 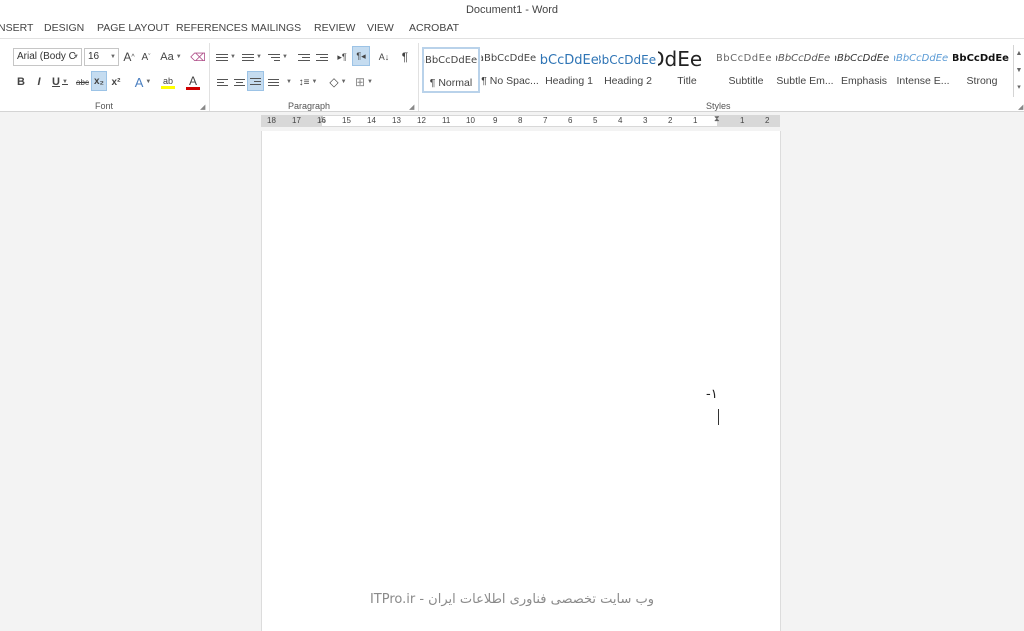 What do you see at coordinates (222, 57) in the screenshot?
I see `bullet-list-icon` at bounding box center [222, 57].